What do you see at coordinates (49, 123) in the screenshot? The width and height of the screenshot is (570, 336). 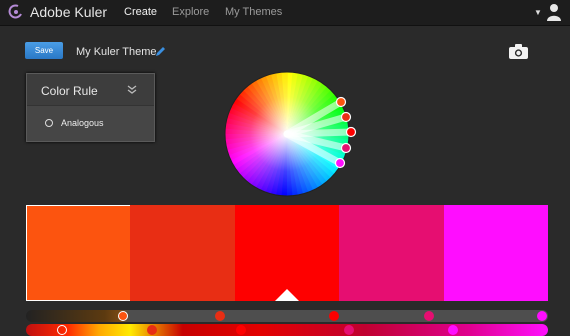 I see `radio-button` at bounding box center [49, 123].